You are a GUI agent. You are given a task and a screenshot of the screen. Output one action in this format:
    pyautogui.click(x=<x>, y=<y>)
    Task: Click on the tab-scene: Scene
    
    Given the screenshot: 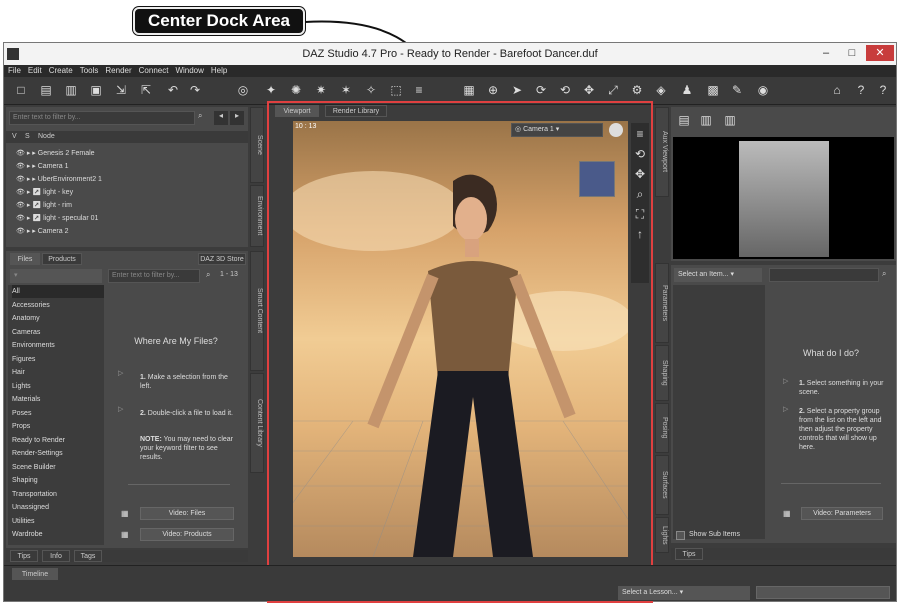 What is the action you would take?
    pyautogui.click(x=257, y=145)
    